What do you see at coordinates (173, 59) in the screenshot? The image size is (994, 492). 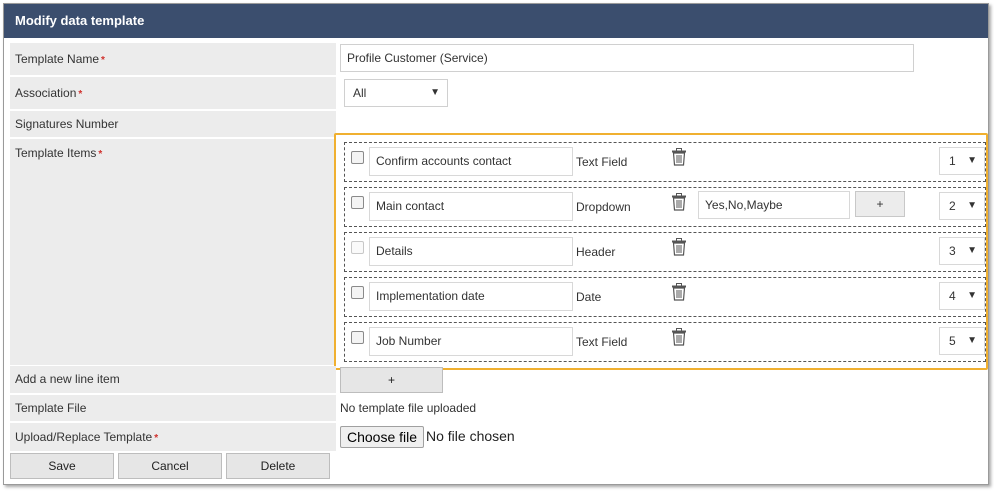 I see `template-name-label-cell: Template Name *` at bounding box center [173, 59].